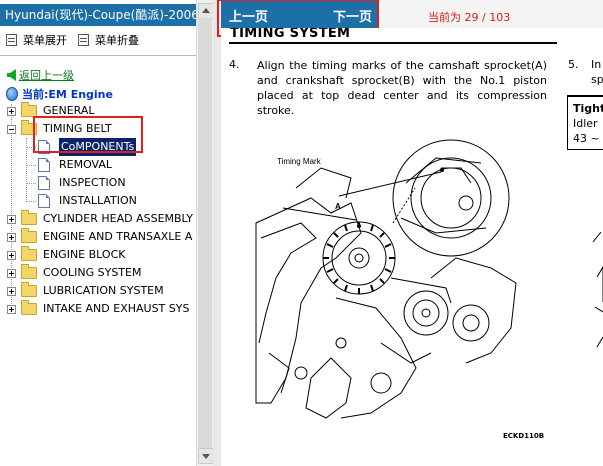 The height and width of the screenshot is (466, 603). Describe the element at coordinates (117, 40) in the screenshot. I see `collapse-all-label: 菜单折叠` at that location.